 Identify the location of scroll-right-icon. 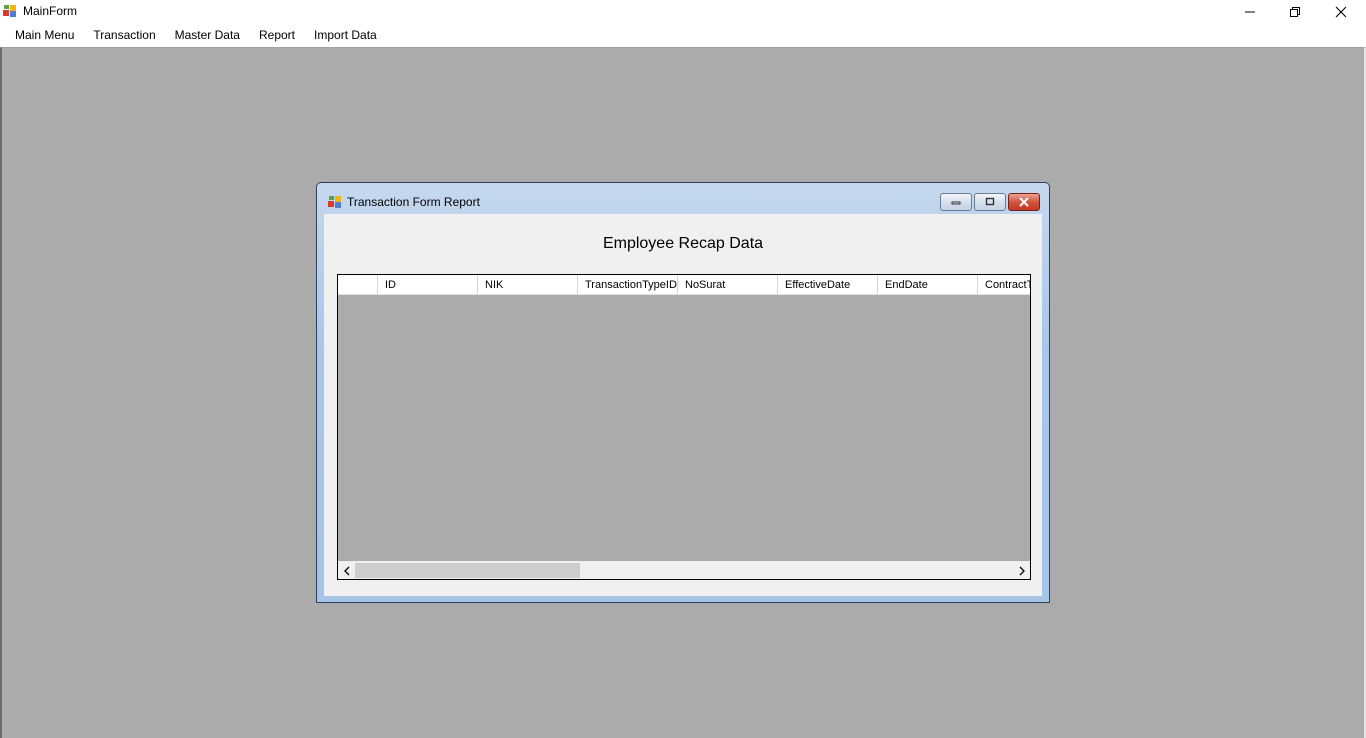
(1022, 570).